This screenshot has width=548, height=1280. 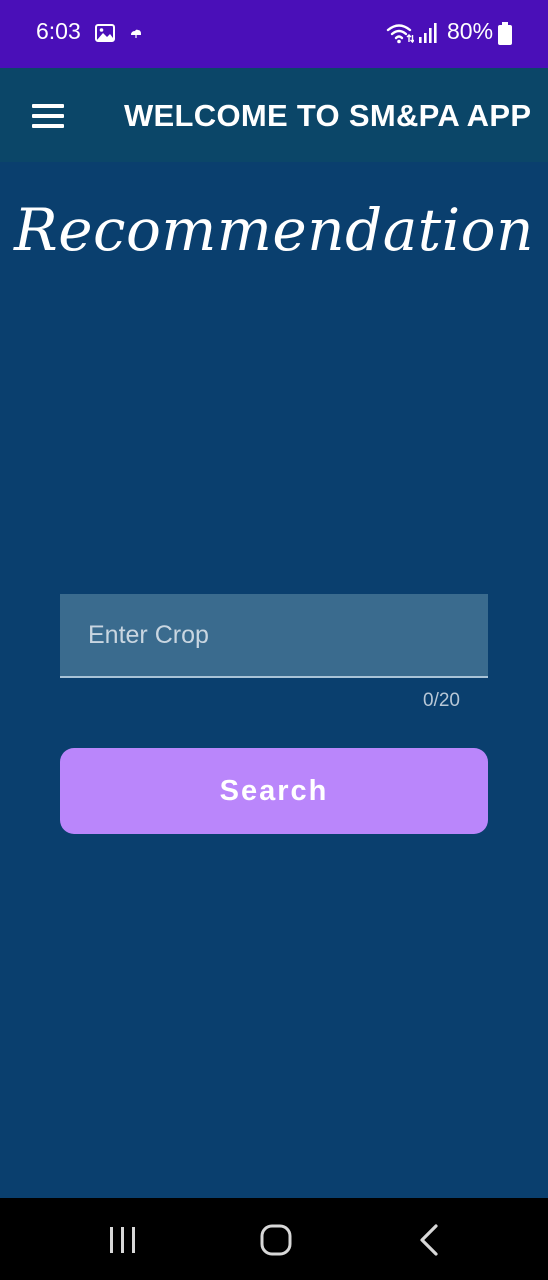 What do you see at coordinates (441, 700) in the screenshot?
I see `character-counter: 0/20` at bounding box center [441, 700].